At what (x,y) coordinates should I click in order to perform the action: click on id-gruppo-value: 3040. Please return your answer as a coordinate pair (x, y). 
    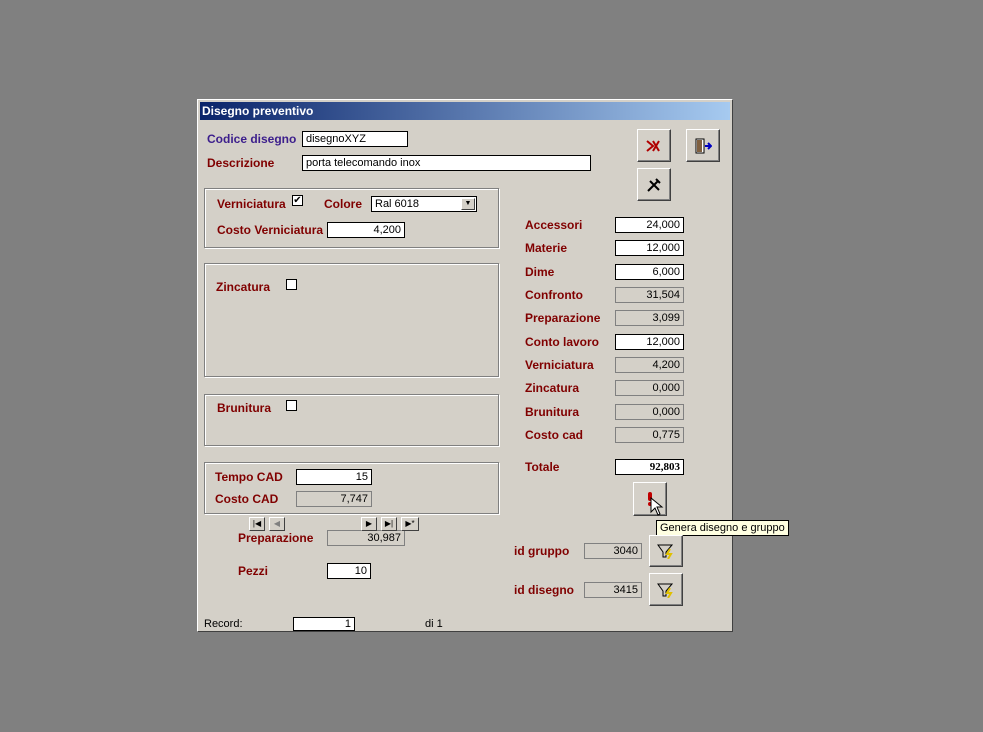
    Looking at the image, I should click on (613, 551).